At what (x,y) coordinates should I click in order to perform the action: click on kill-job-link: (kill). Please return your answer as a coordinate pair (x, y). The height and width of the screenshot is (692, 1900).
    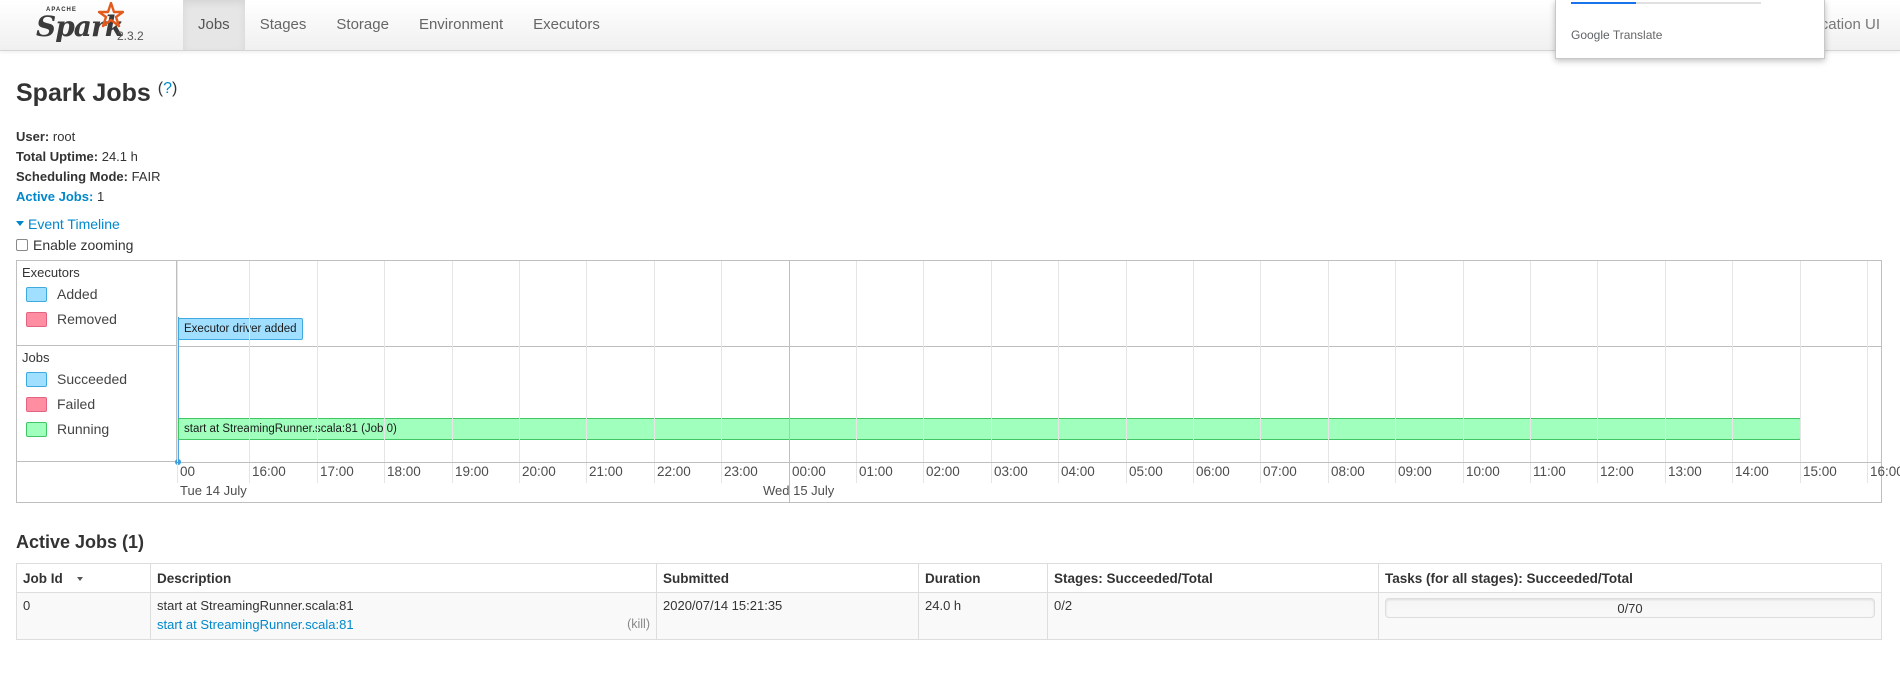
    Looking at the image, I should click on (638, 624).